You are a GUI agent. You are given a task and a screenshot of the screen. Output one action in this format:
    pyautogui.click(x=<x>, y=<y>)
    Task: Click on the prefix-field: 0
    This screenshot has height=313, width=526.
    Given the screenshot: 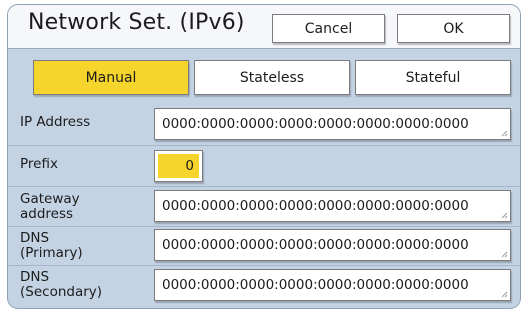 What is the action you would take?
    pyautogui.click(x=178, y=166)
    